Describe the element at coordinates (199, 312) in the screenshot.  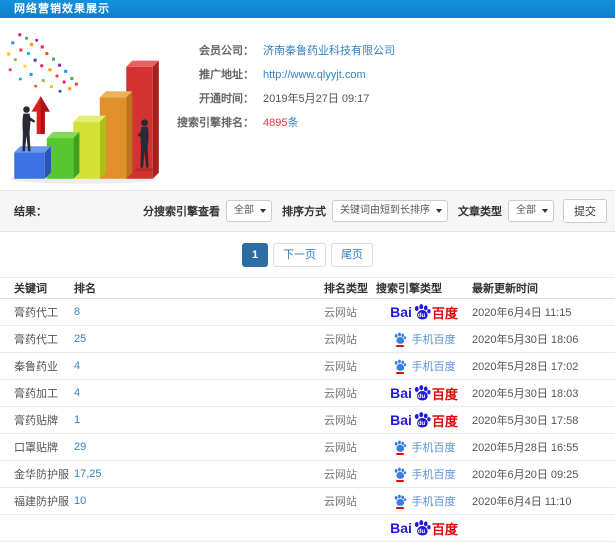
I see `rank-cell: 8` at that location.